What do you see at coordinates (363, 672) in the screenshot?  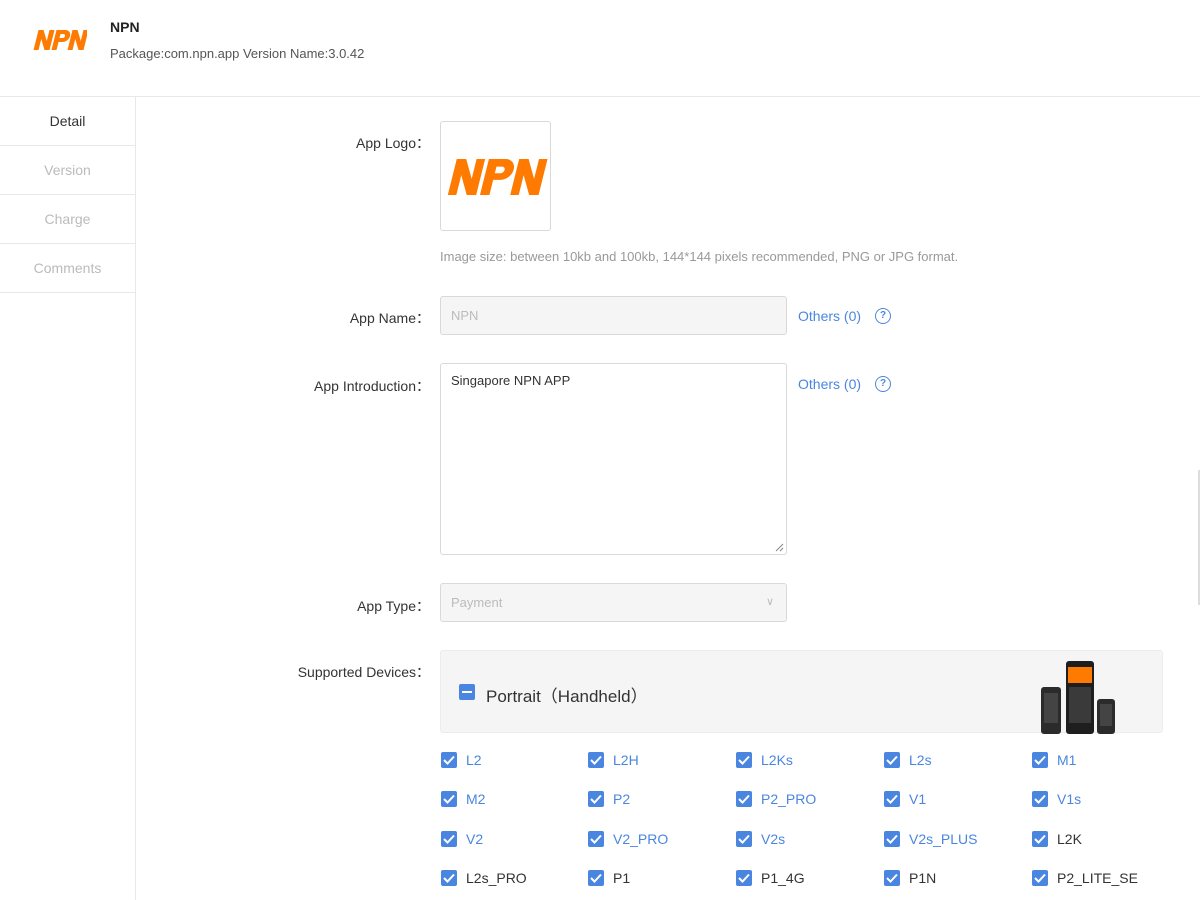 I see `supported-devices-label: Supported Devices：` at bounding box center [363, 672].